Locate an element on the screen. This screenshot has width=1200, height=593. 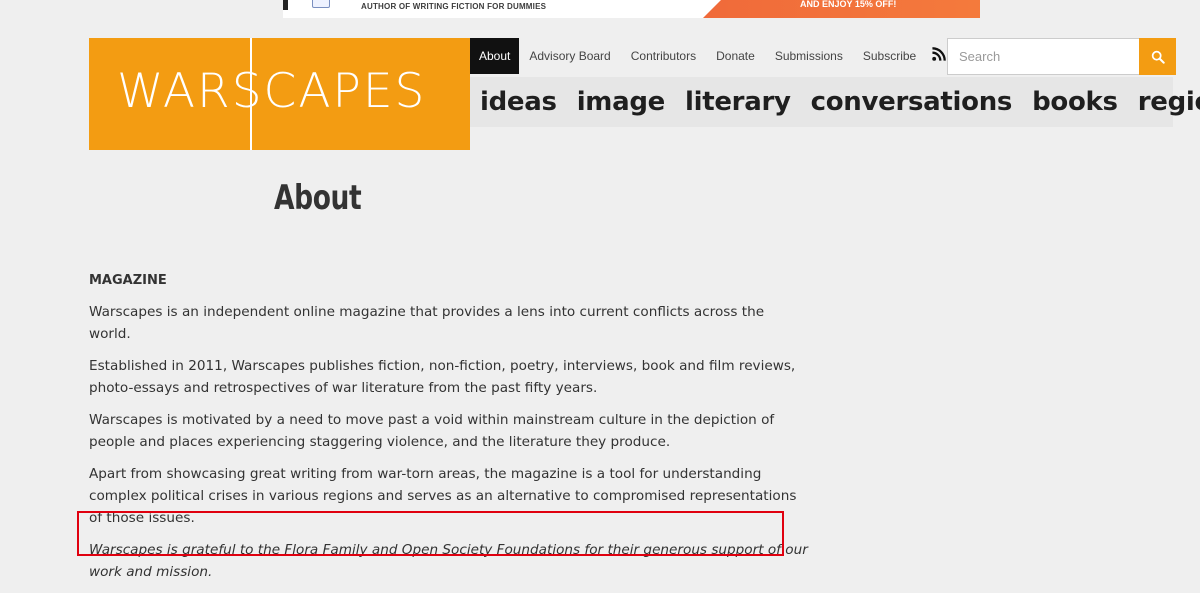
nav-donate: Donate is located at coordinates (735, 56).